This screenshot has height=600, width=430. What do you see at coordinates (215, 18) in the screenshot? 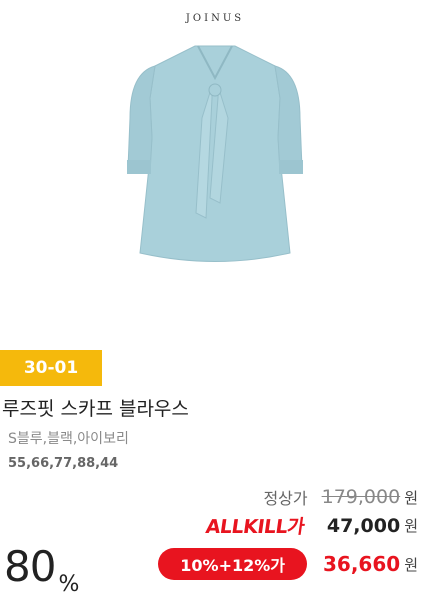
I see `brand-logo: JOINUS` at bounding box center [215, 18].